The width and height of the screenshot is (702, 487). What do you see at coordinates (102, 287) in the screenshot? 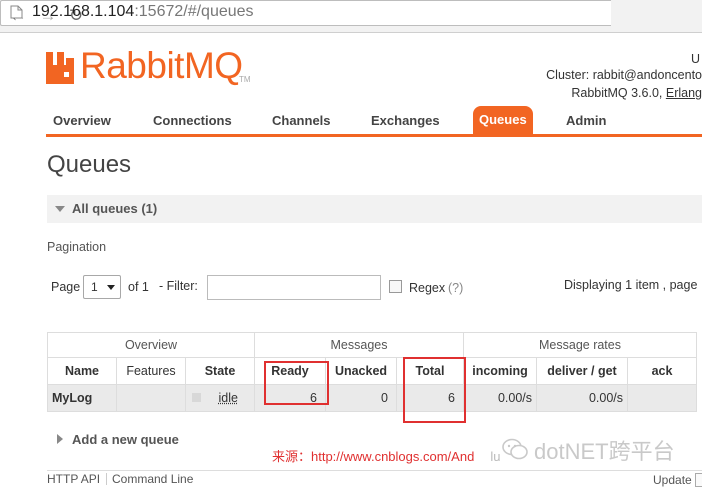
I see `page-select: 1` at bounding box center [102, 287].